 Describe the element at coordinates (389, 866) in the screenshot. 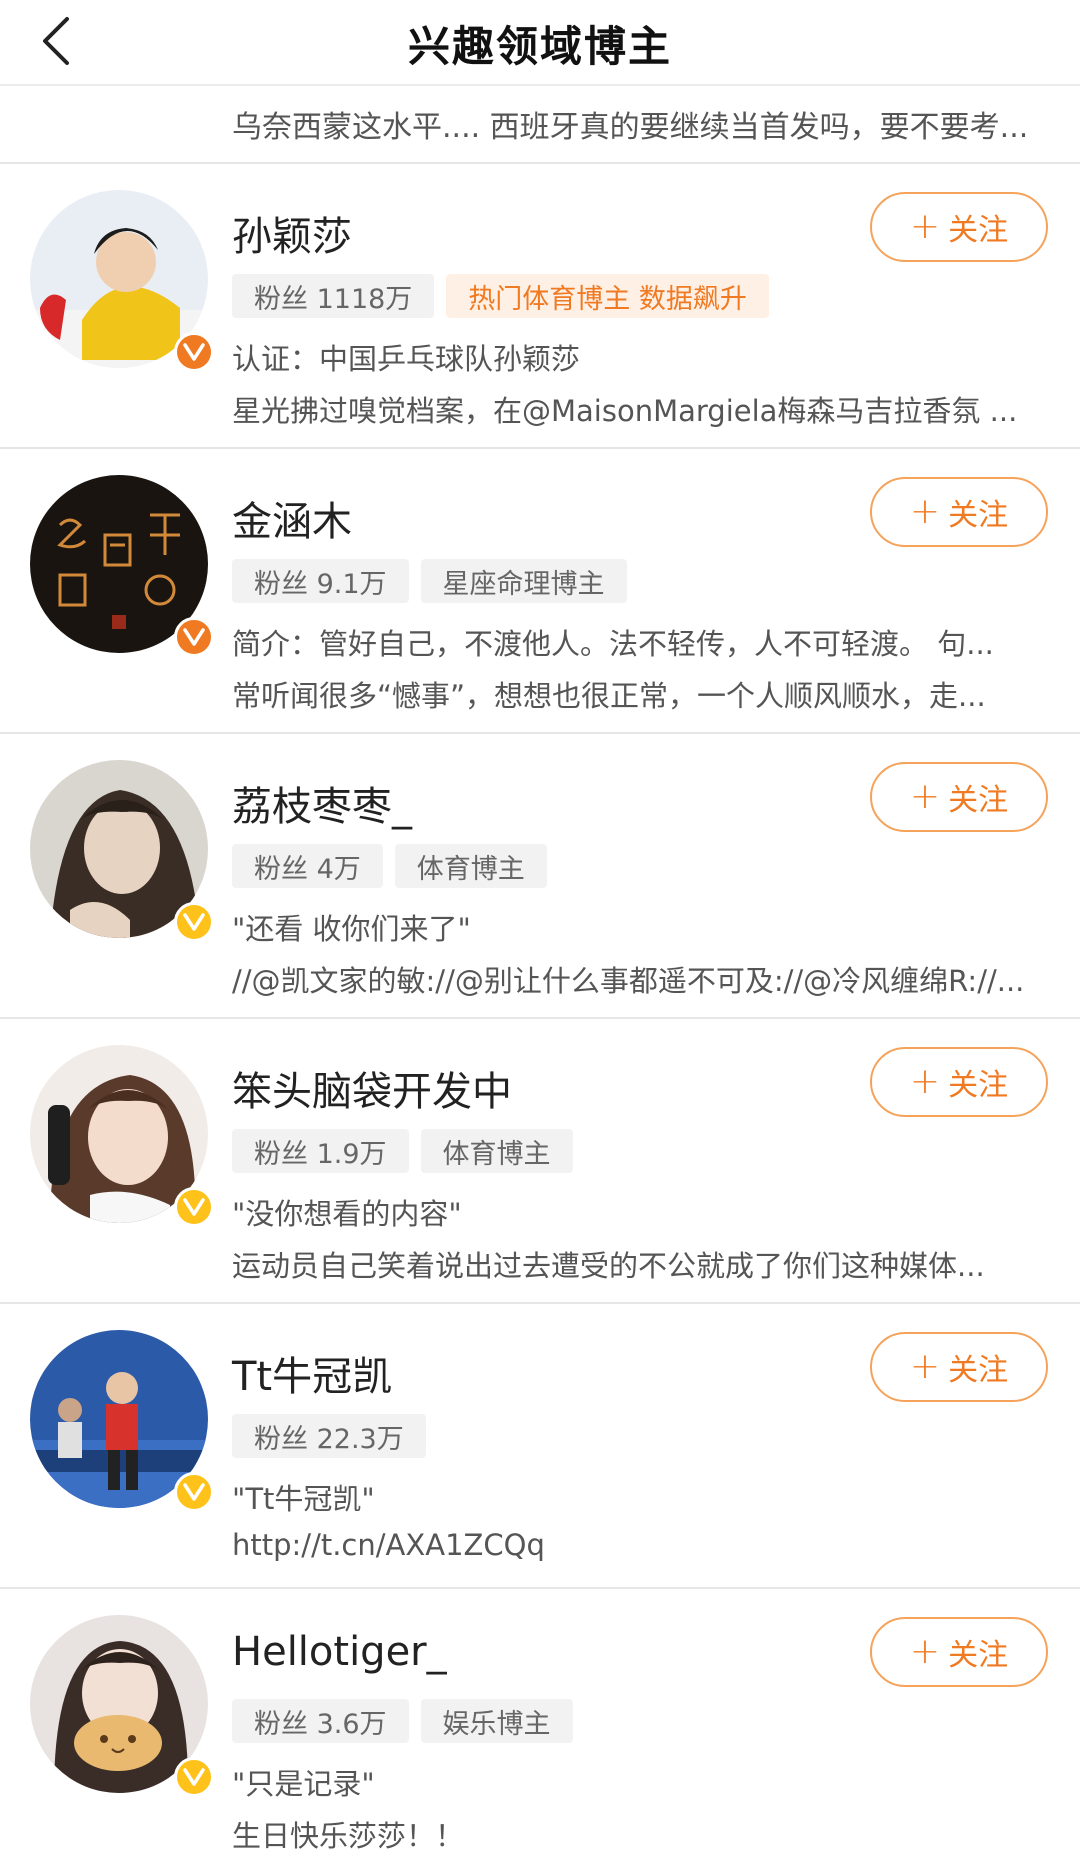

I see `tag-list: 粉丝 4万 体育博主` at that location.